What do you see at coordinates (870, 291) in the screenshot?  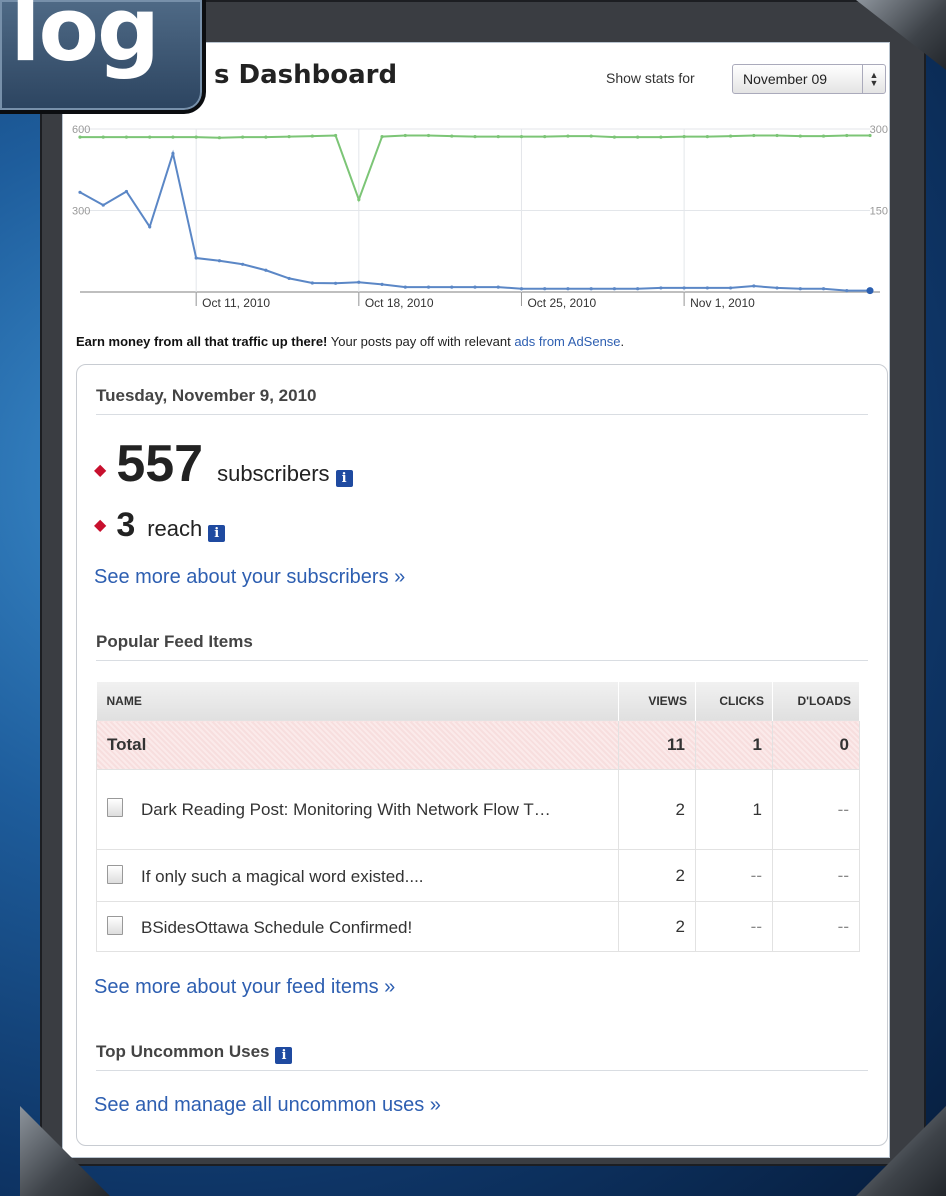 I see `latest-data-point` at bounding box center [870, 291].